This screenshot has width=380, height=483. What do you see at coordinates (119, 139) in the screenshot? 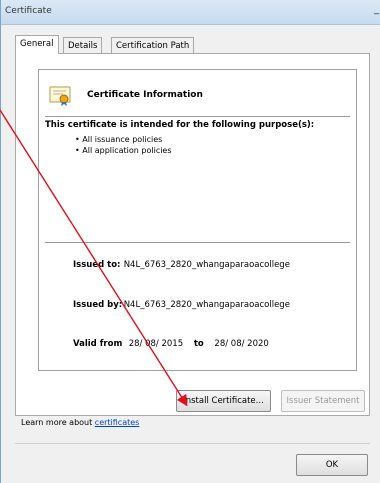
I see `policy-item: • All issuance policies` at bounding box center [119, 139].